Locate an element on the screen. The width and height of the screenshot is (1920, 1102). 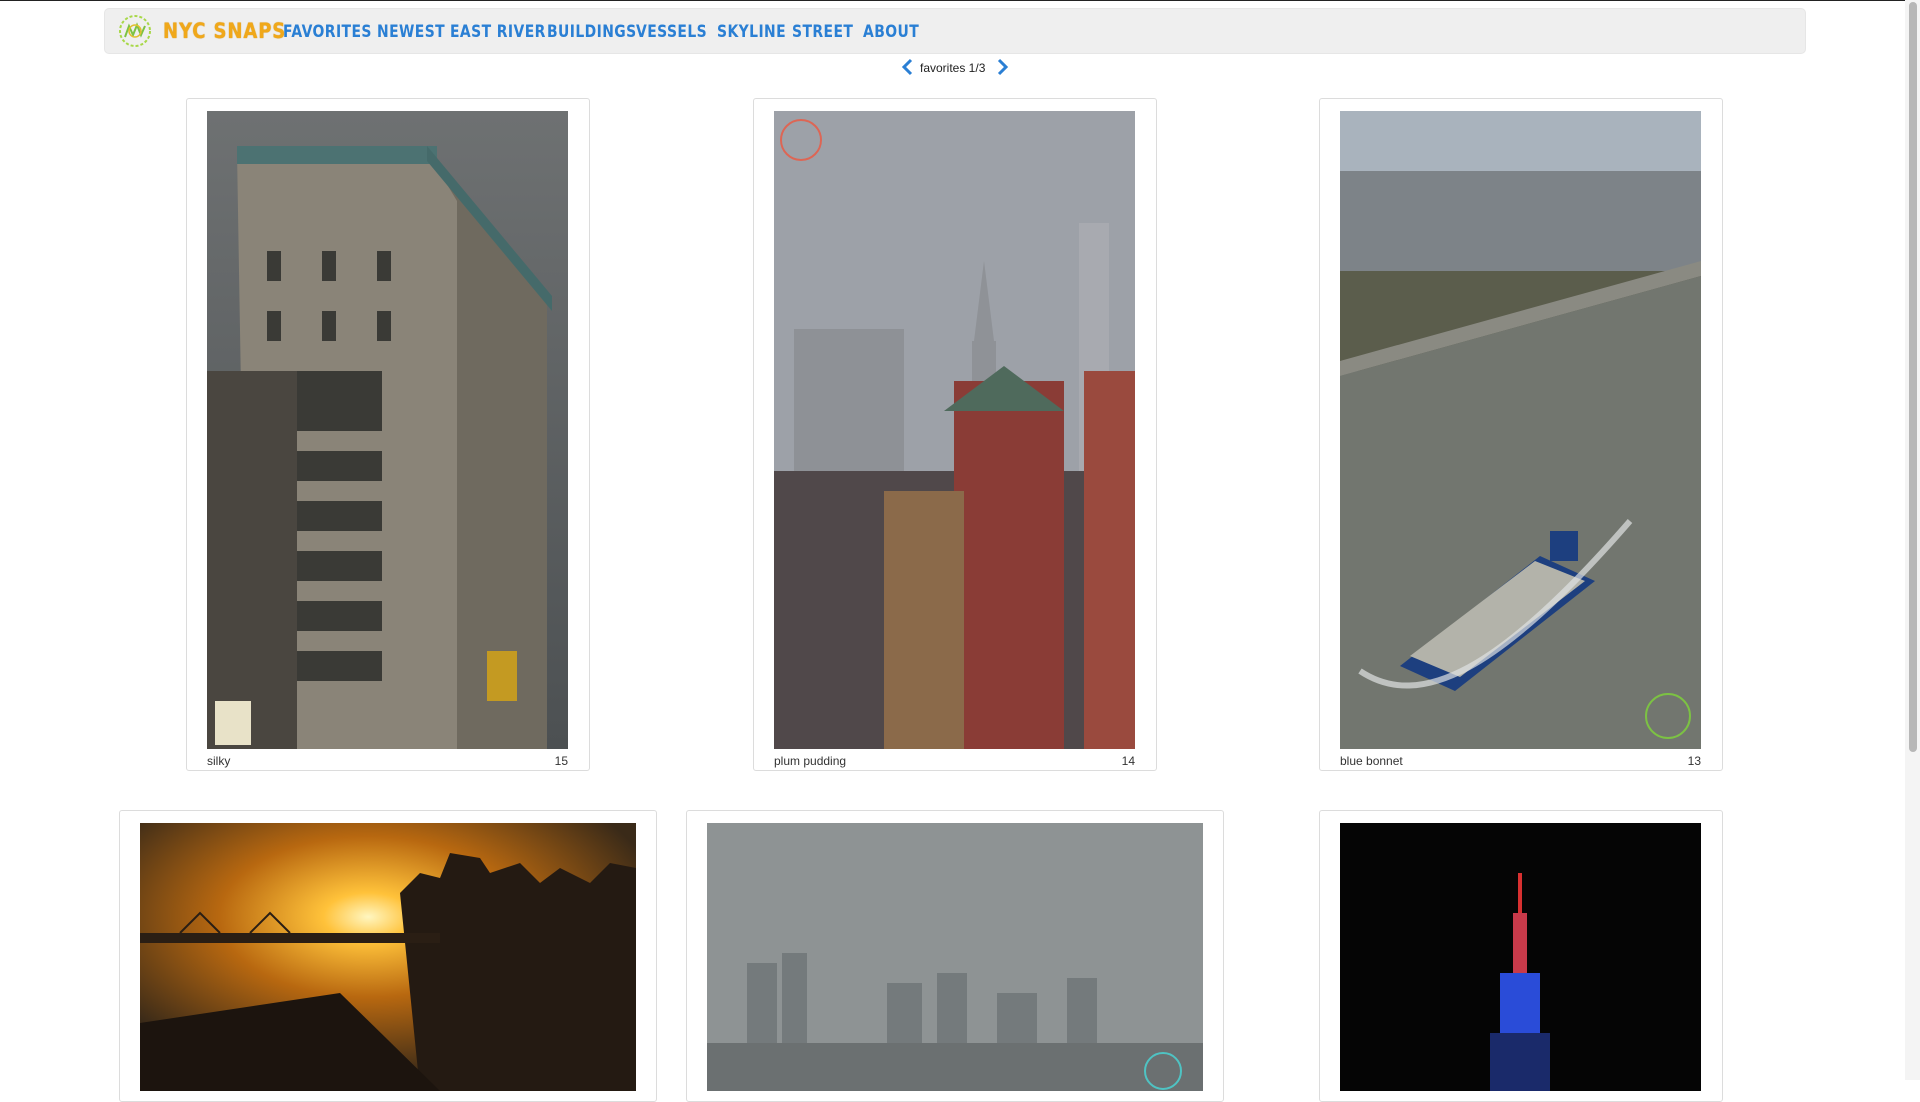
scrollbar-thumb is located at coordinates (1913, 377).